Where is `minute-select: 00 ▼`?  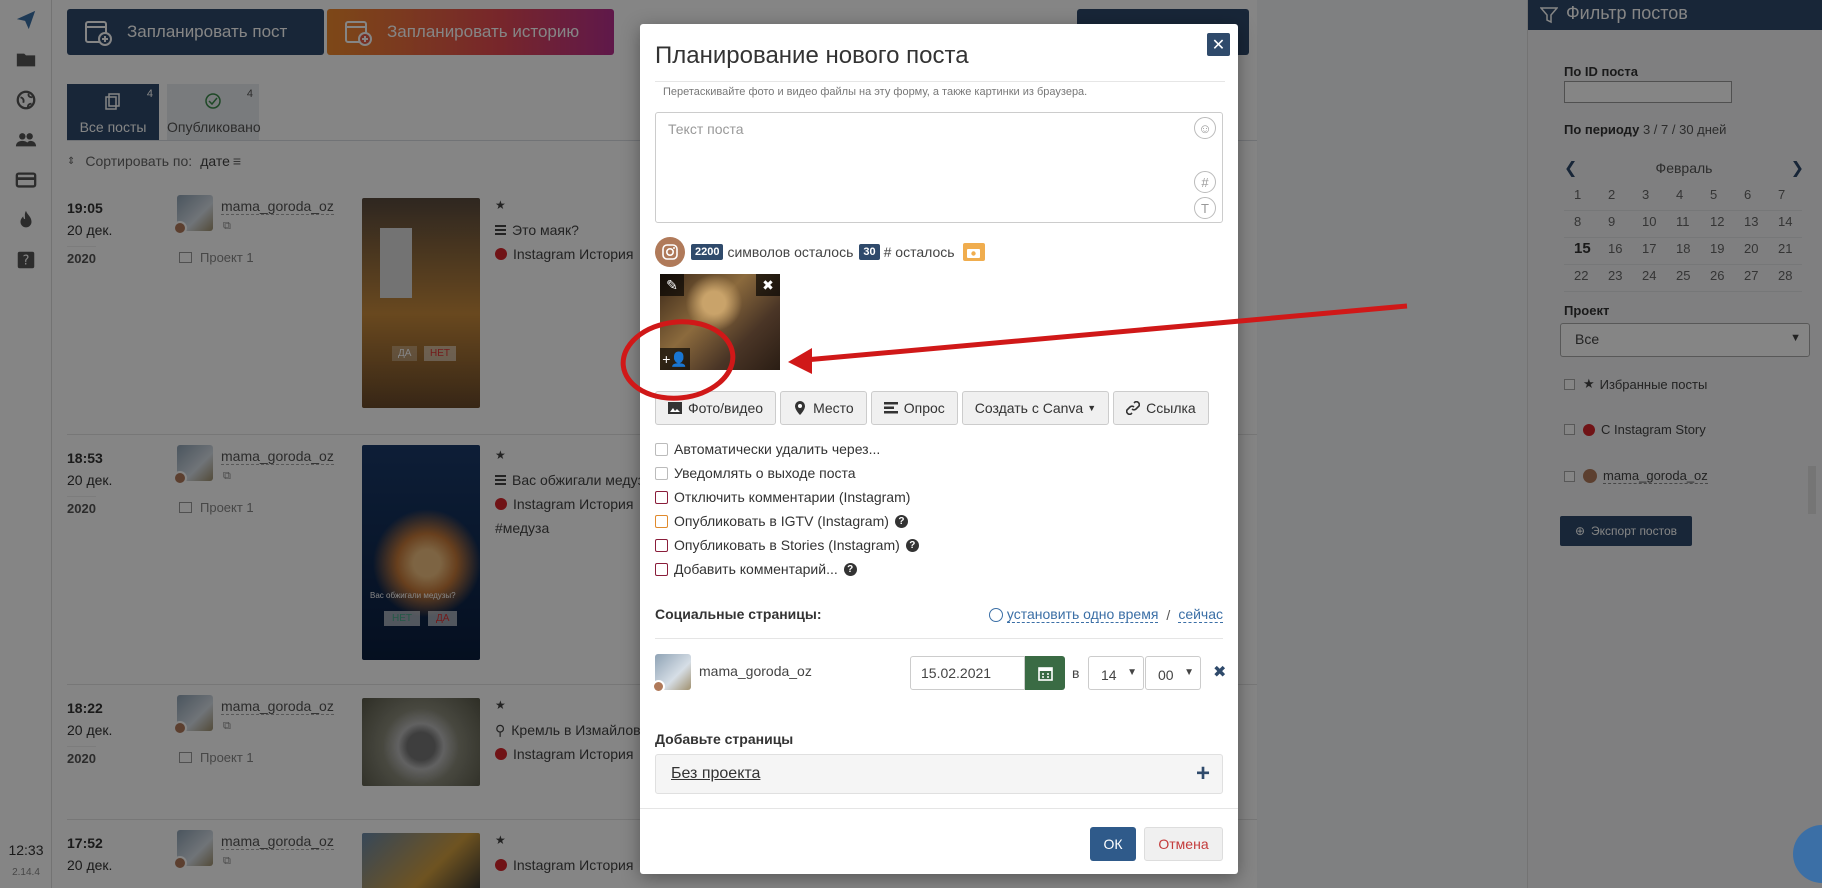 minute-select: 00 ▼ is located at coordinates (1173, 673).